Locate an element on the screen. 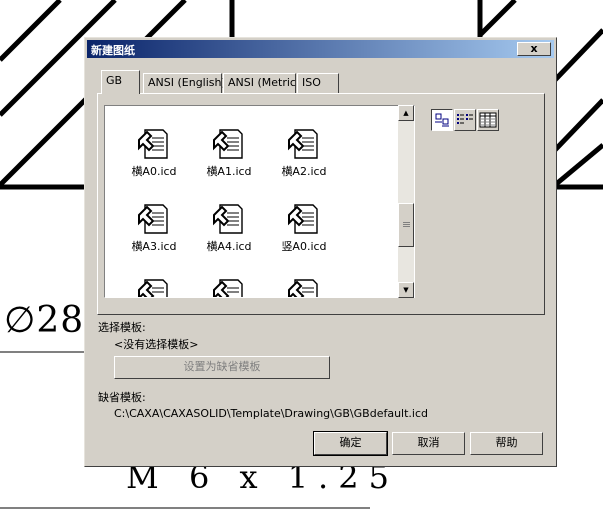  tab-iso: ISO is located at coordinates (318, 83).